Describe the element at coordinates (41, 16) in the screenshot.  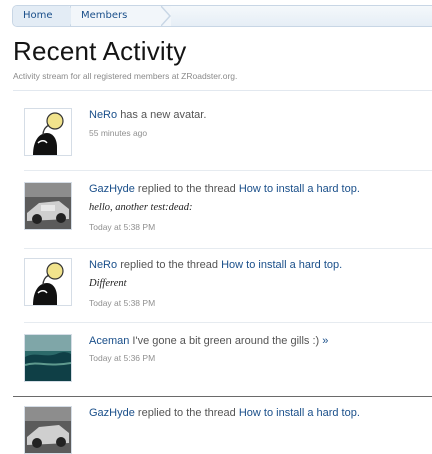
I see `breadcrumb-home: Home` at that location.